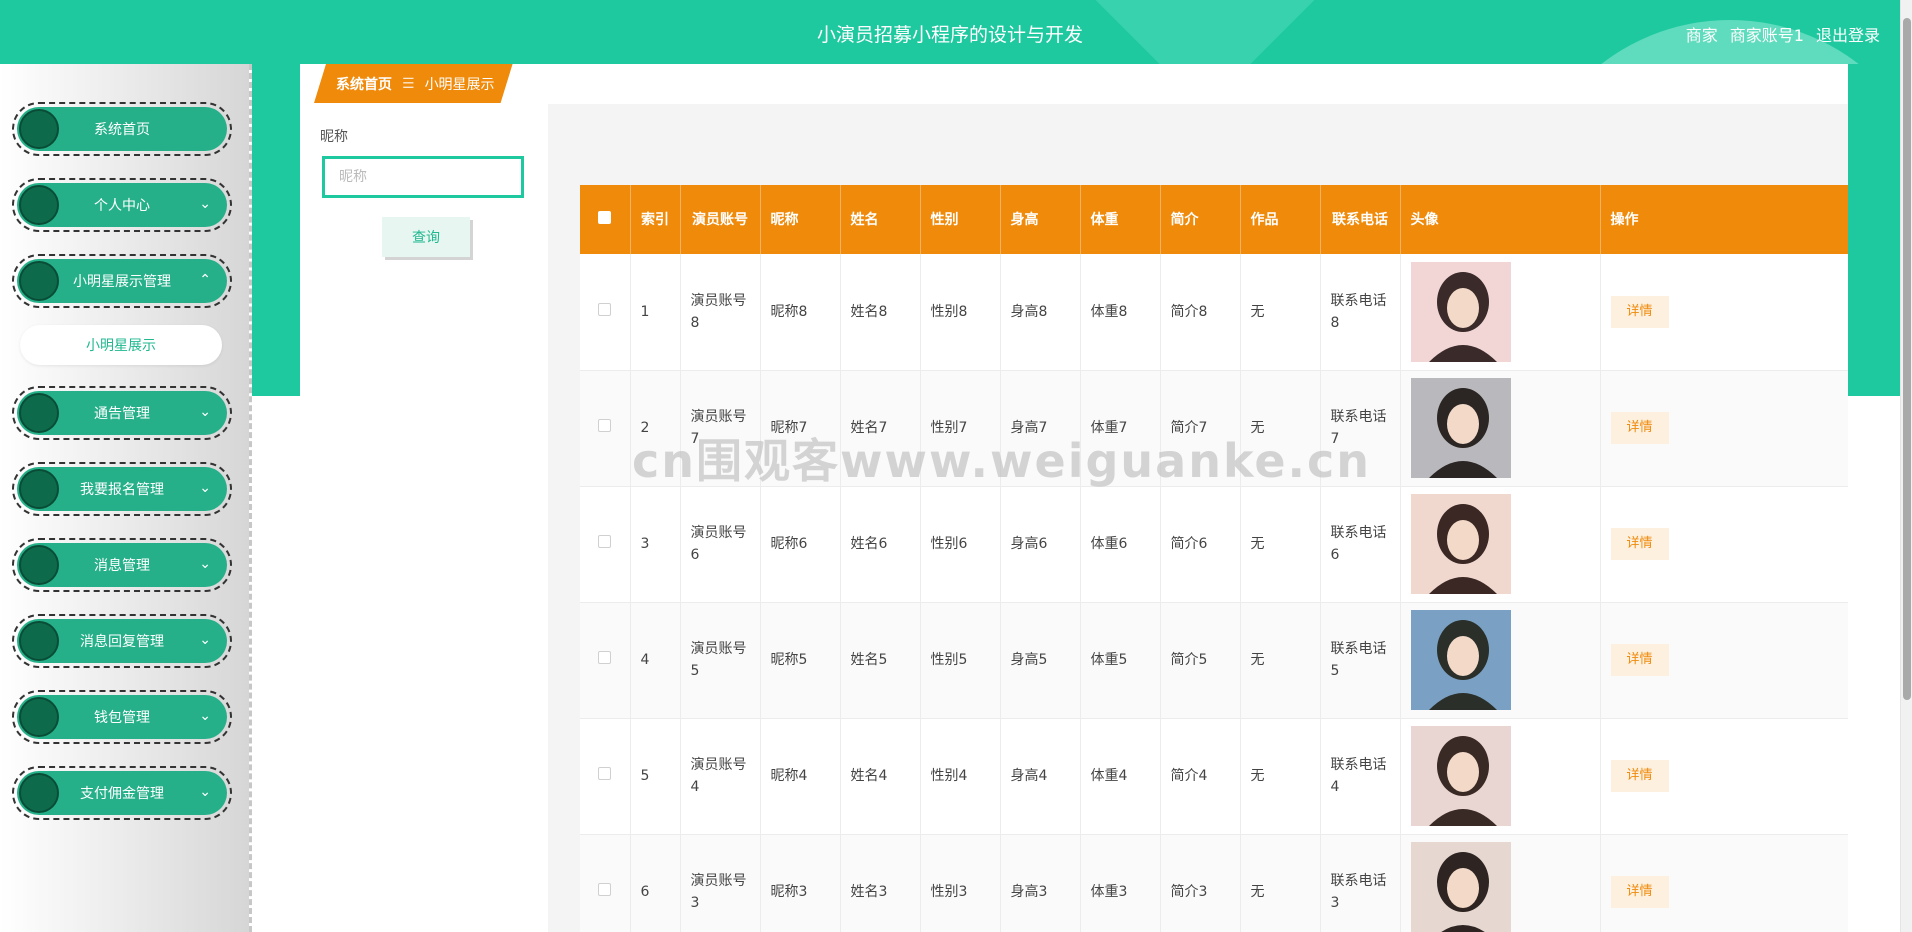 This screenshot has height=932, width=1912. Describe the element at coordinates (122, 489) in the screenshot. I see `sidebar-item-signup: 我要报名管理 ⌄` at that location.